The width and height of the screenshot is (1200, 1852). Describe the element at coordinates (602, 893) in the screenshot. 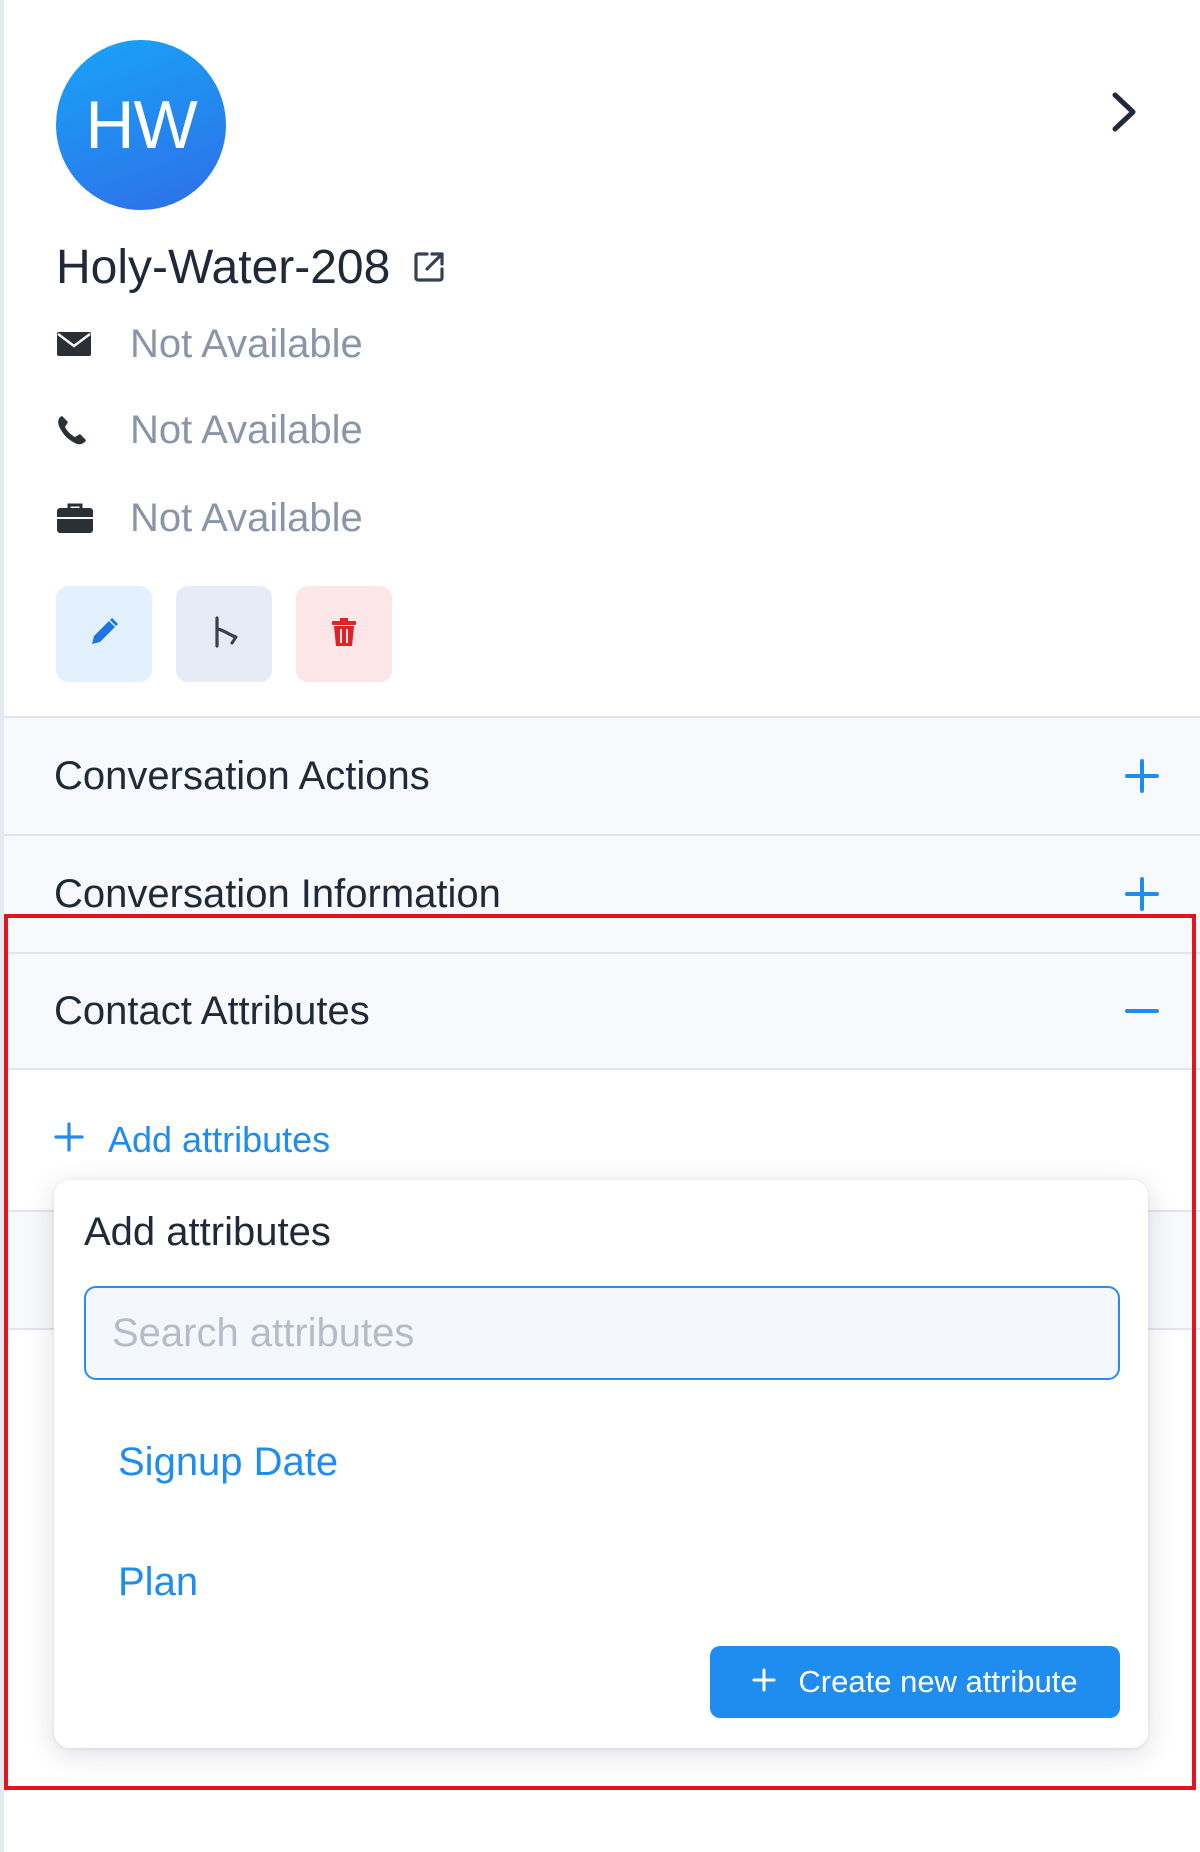

I see `conversation-information-accordion: Conversation Information` at that location.